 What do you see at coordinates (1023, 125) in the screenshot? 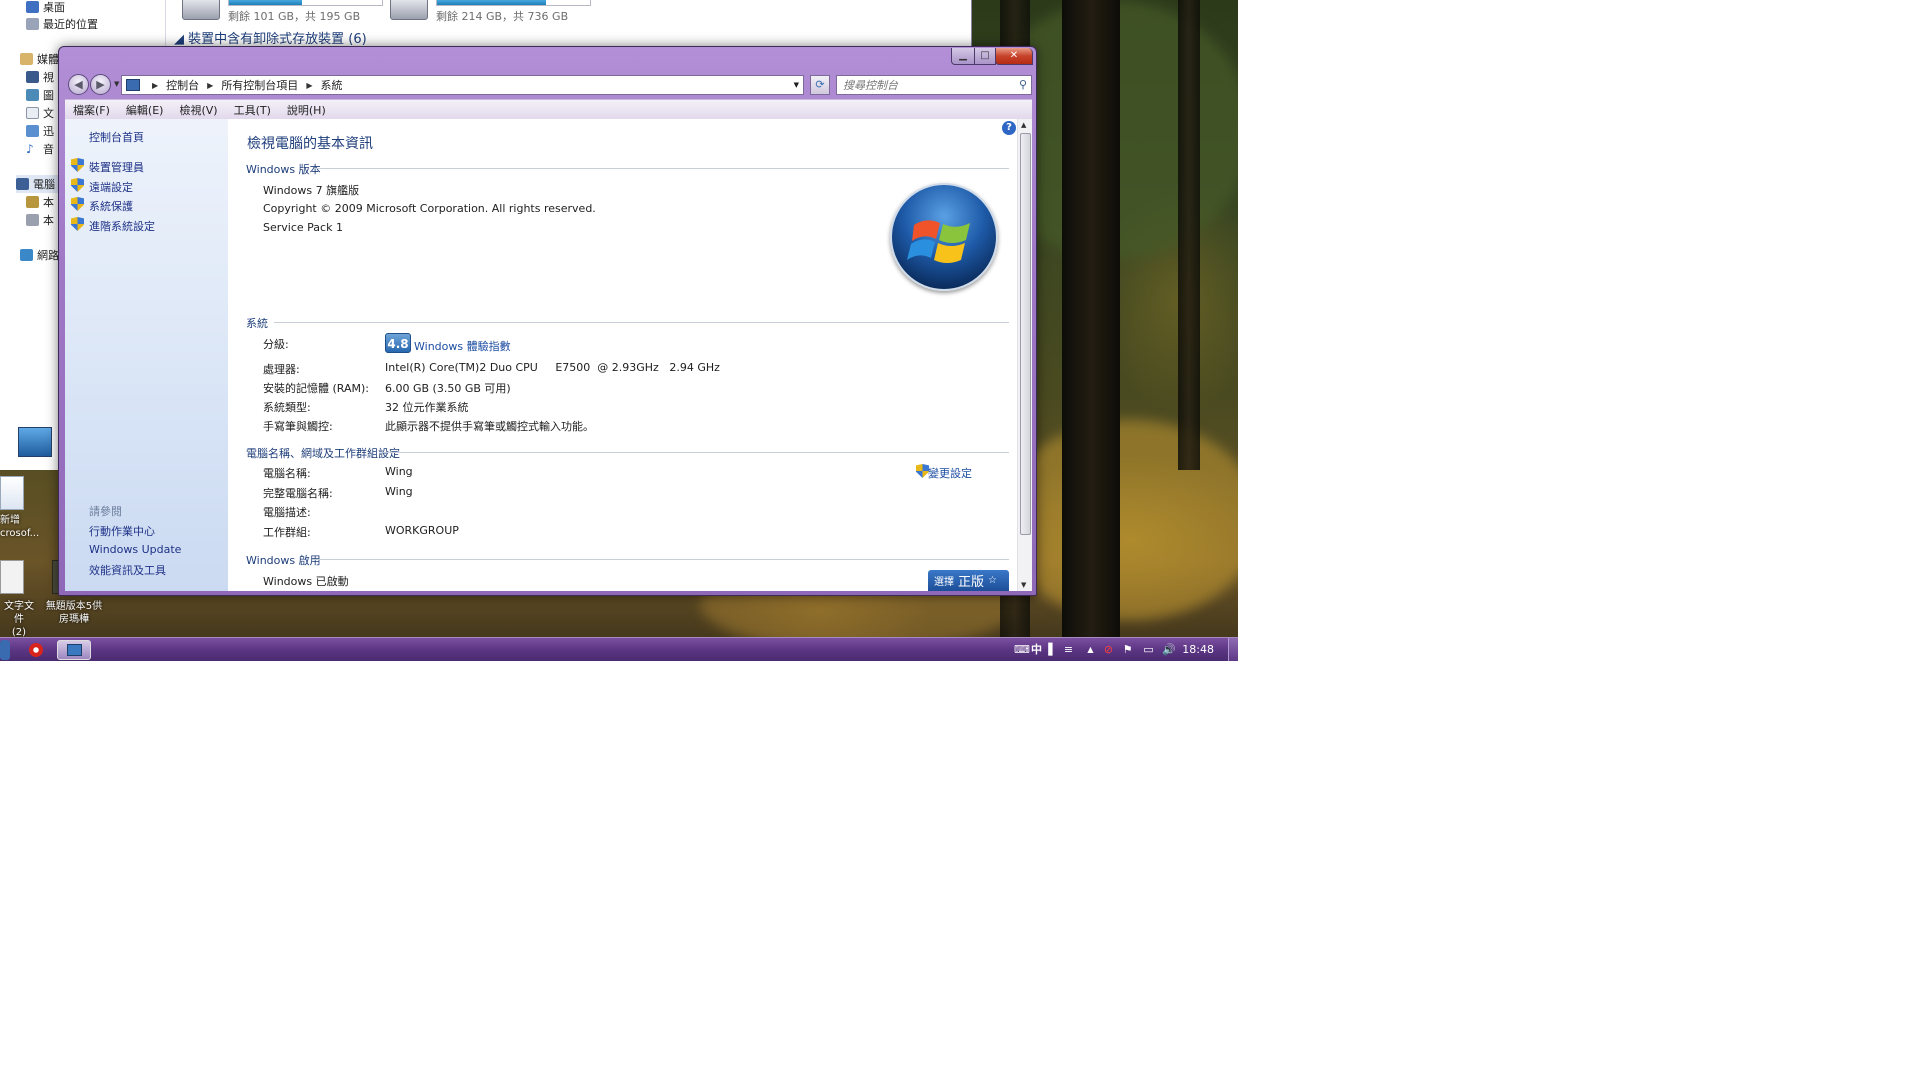
I see `scroll-up-arrow-icon: ▲` at bounding box center [1023, 125].